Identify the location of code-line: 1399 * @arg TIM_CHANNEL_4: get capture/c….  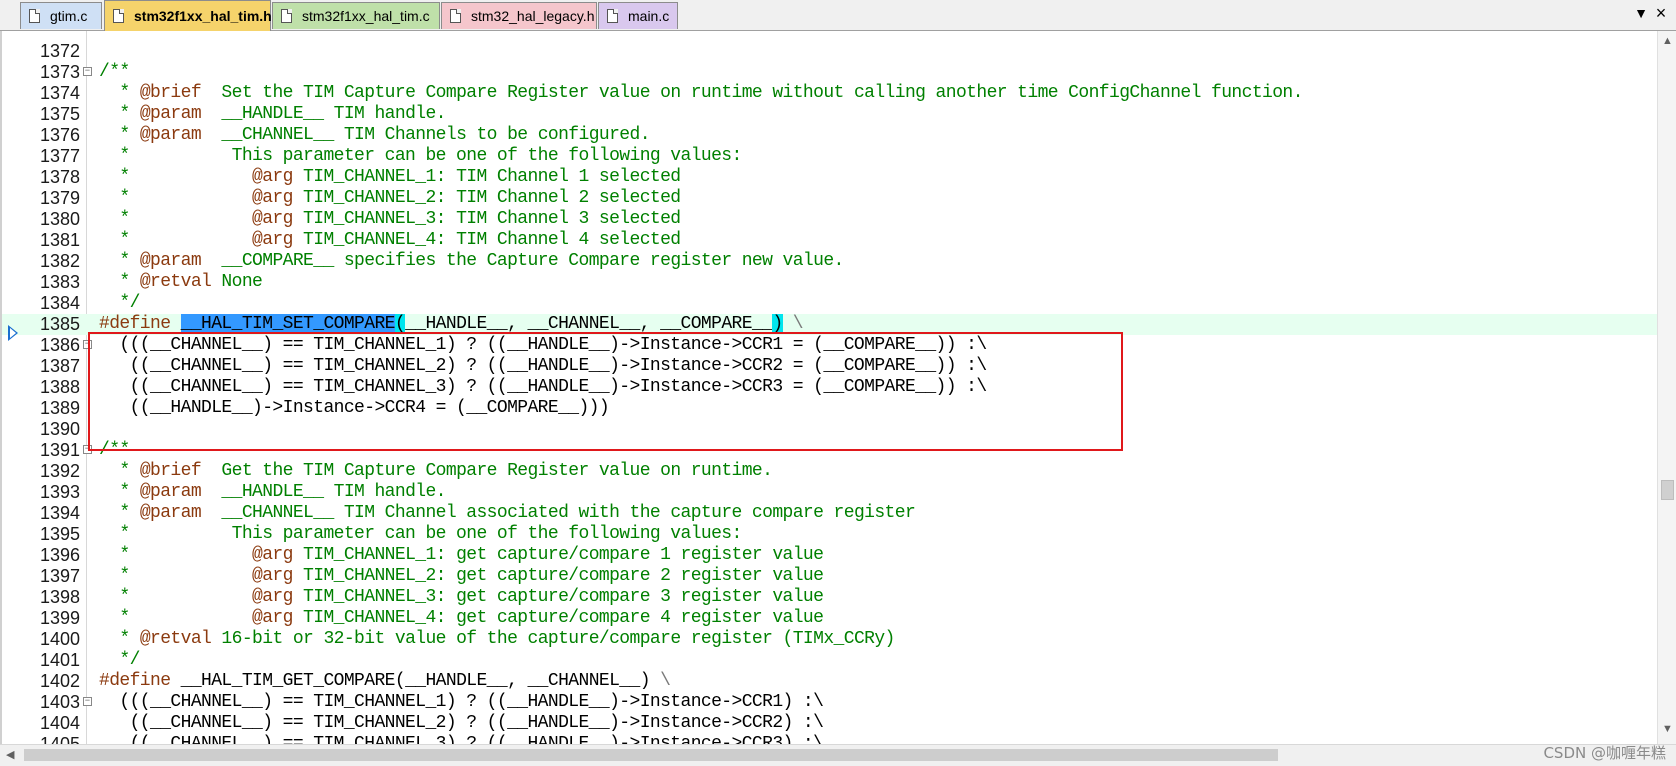
(831, 618).